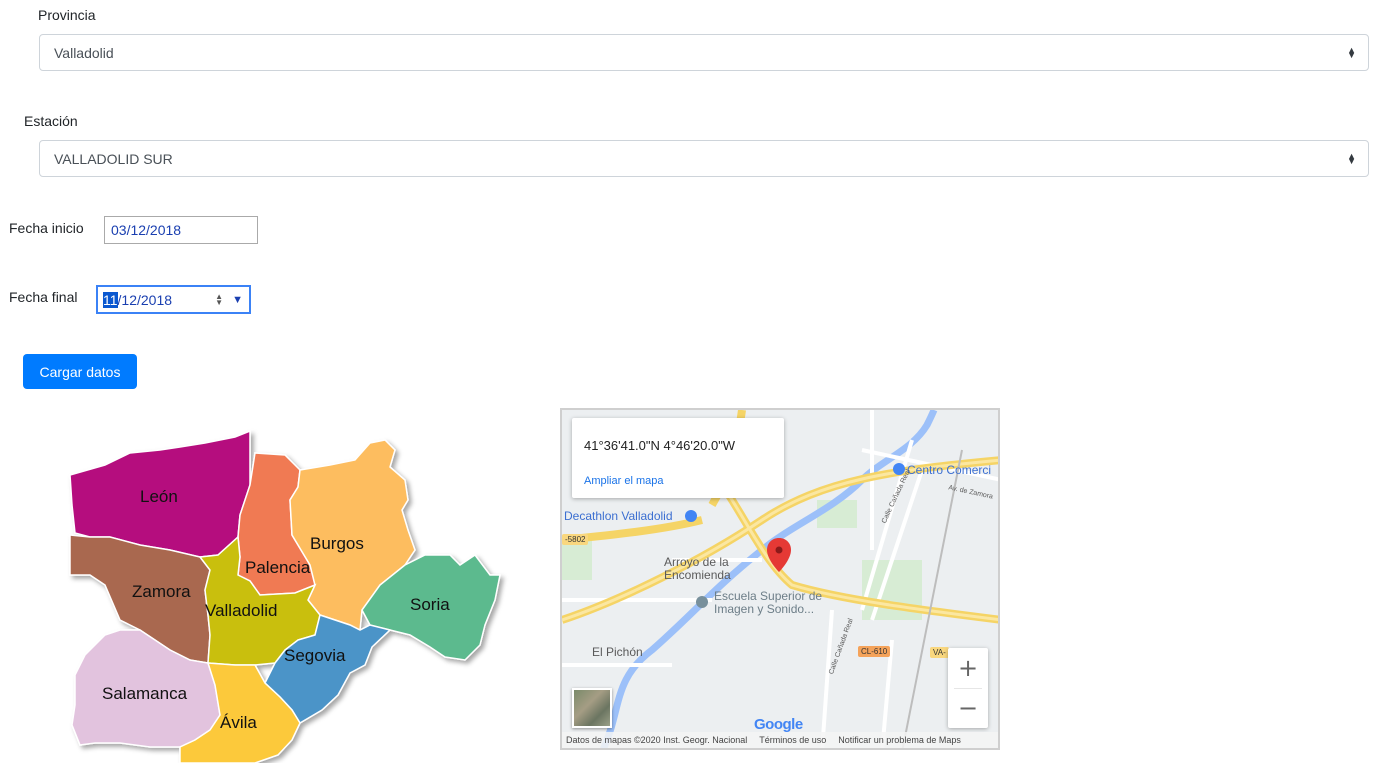  I want to click on region-label-avila: Ávila, so click(238, 722).